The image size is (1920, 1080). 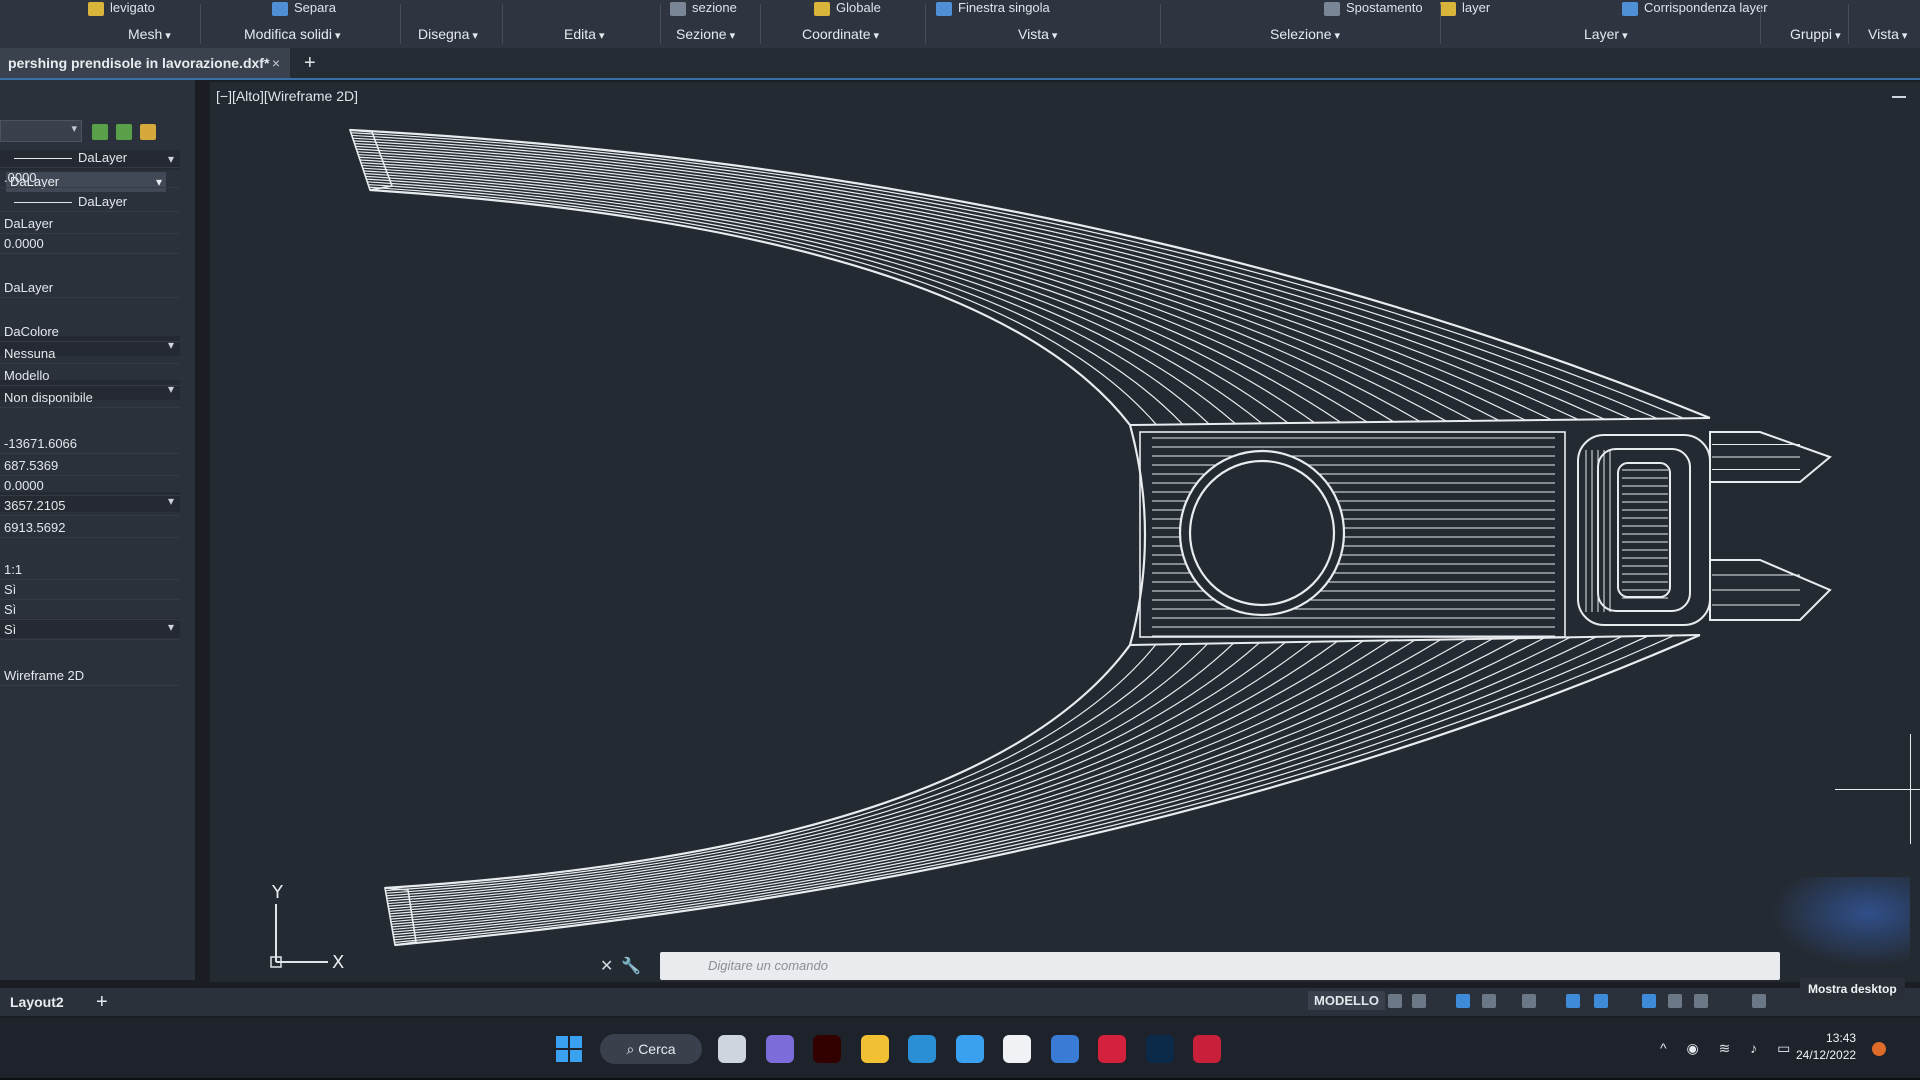 What do you see at coordinates (631, 966) in the screenshot?
I see `wrench-icon: 🔧` at bounding box center [631, 966].